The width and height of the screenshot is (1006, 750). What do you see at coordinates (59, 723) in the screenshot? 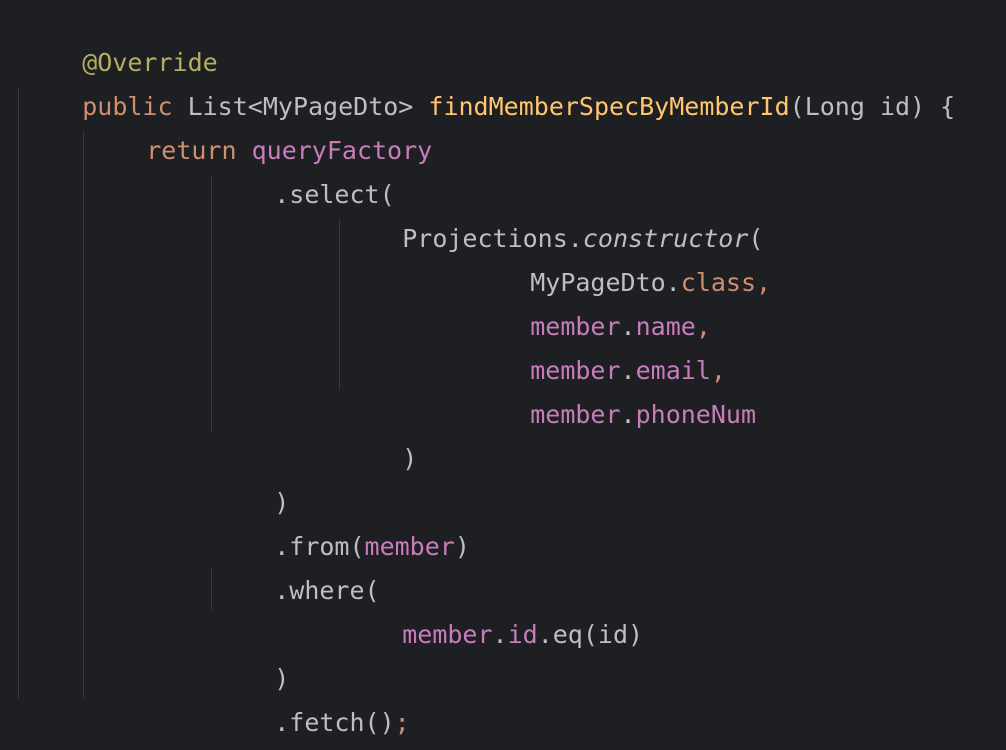
I see `code-line-17: }` at bounding box center [59, 723].